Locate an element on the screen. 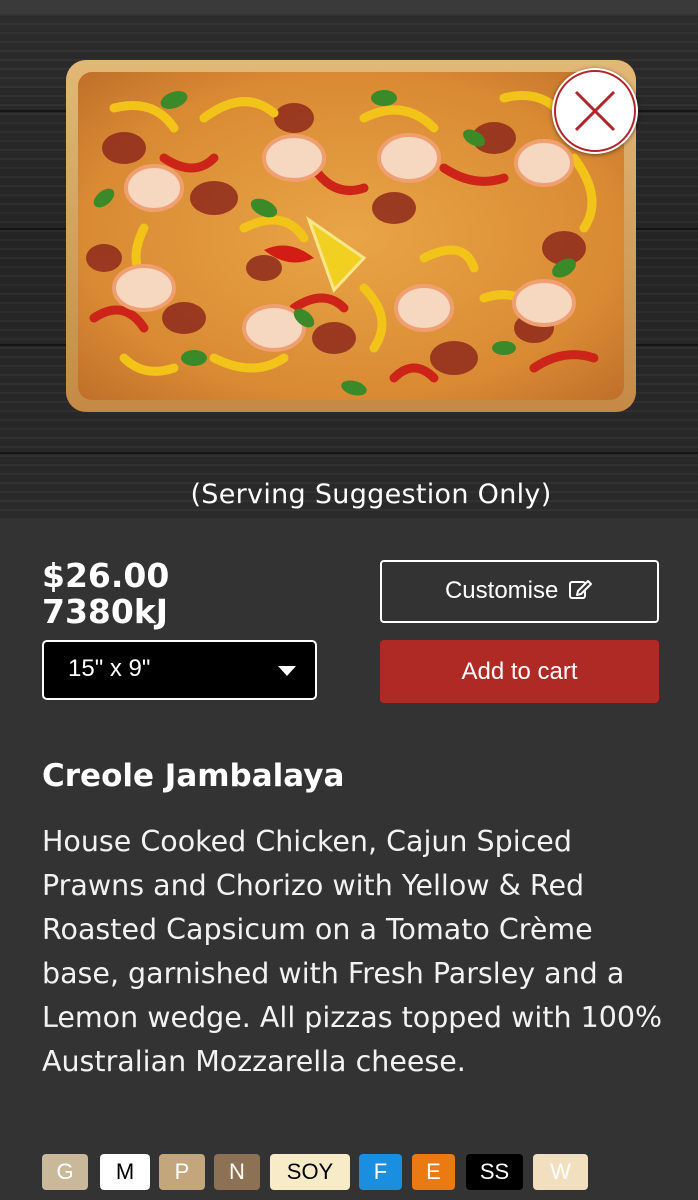  product-price: $26.00 is located at coordinates (106, 575).